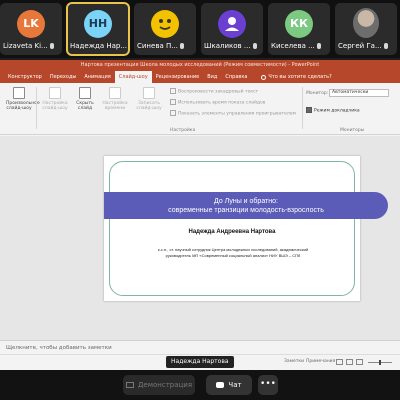  What do you see at coordinates (183, 130) in the screenshot?
I see `setup-group-label: Настройка` at bounding box center [183, 130].